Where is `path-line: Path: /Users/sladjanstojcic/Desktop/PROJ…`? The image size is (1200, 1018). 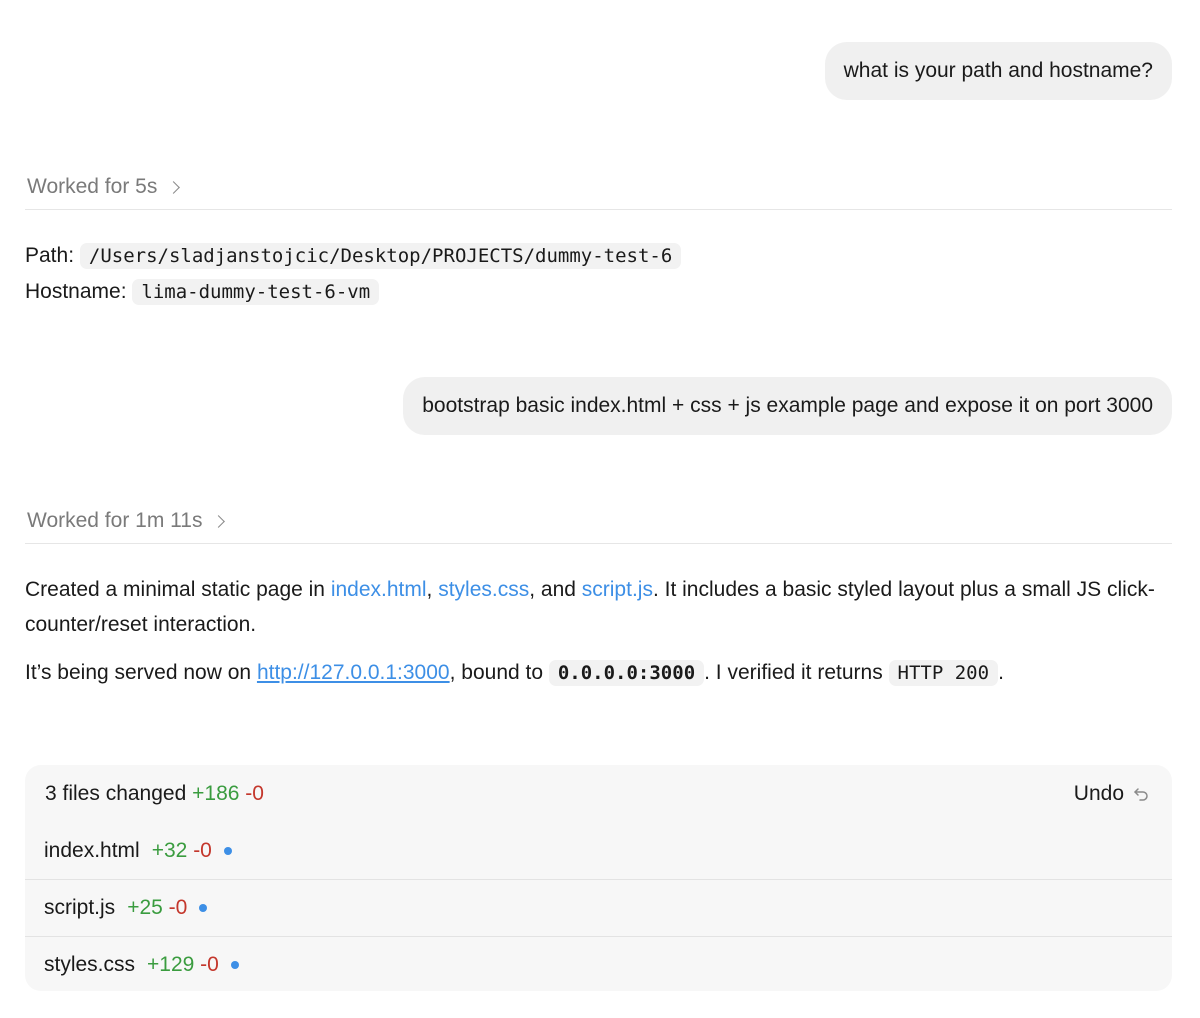
path-line: Path: /Users/sladjanstojcic/Desktop/PROJ… is located at coordinates (598, 256).